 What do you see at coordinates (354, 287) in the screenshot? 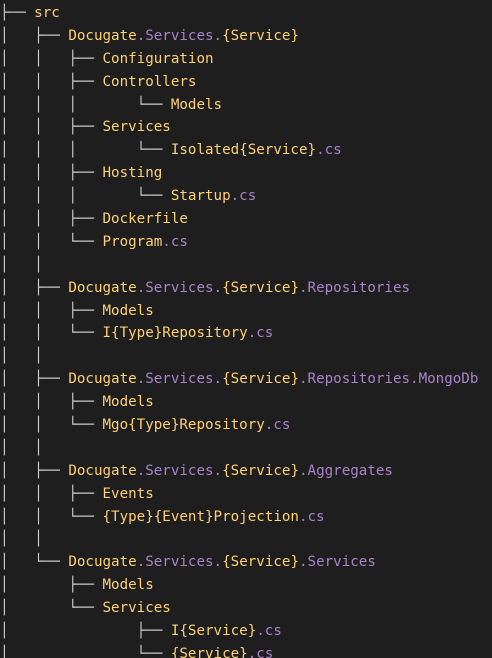
I see `path-suffix: .Repositories` at bounding box center [354, 287].